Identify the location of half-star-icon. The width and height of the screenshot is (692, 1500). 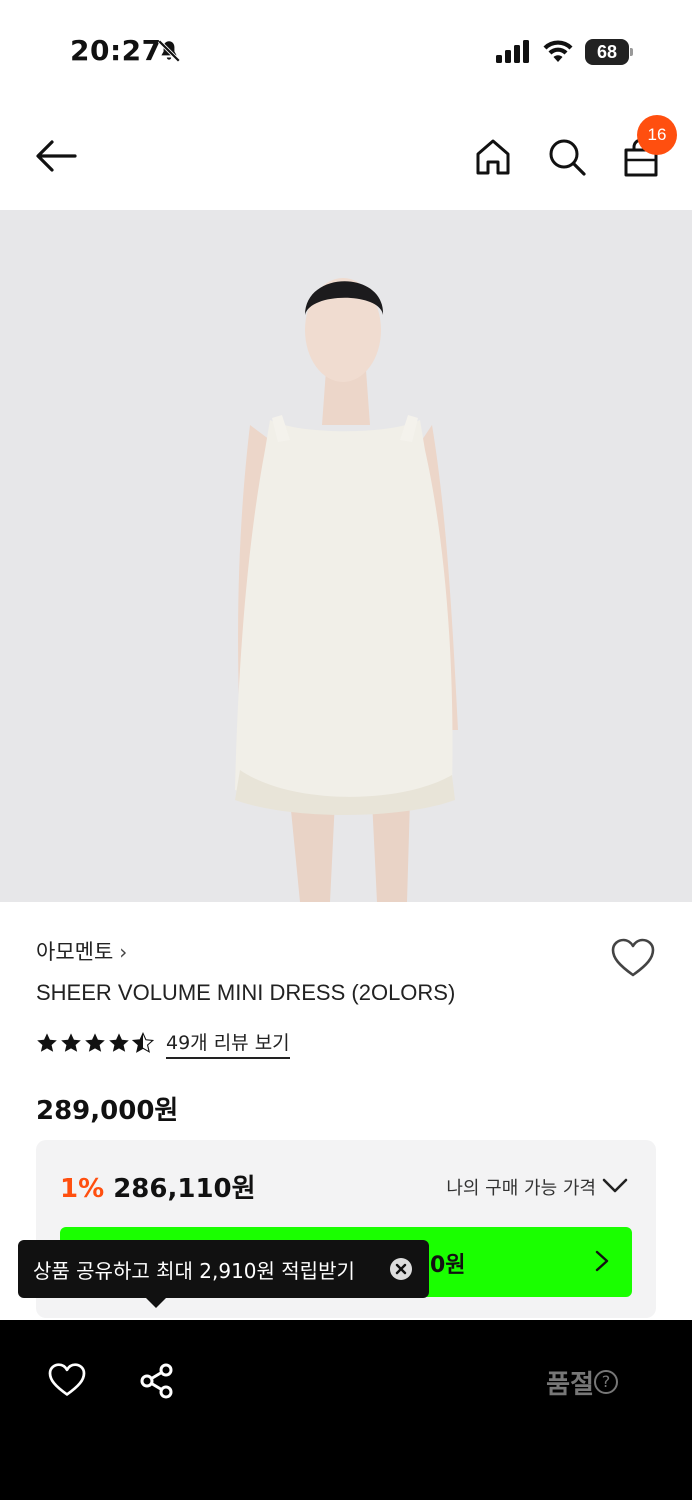
(143, 1042).